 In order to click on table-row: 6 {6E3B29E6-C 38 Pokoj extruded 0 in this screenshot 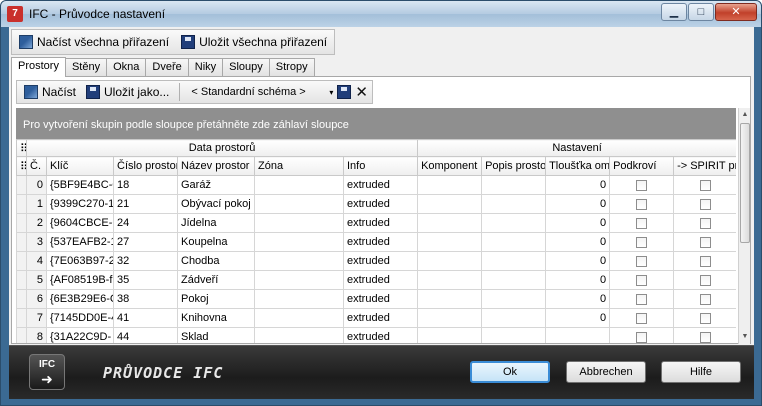, I will do `click(376, 299)`.